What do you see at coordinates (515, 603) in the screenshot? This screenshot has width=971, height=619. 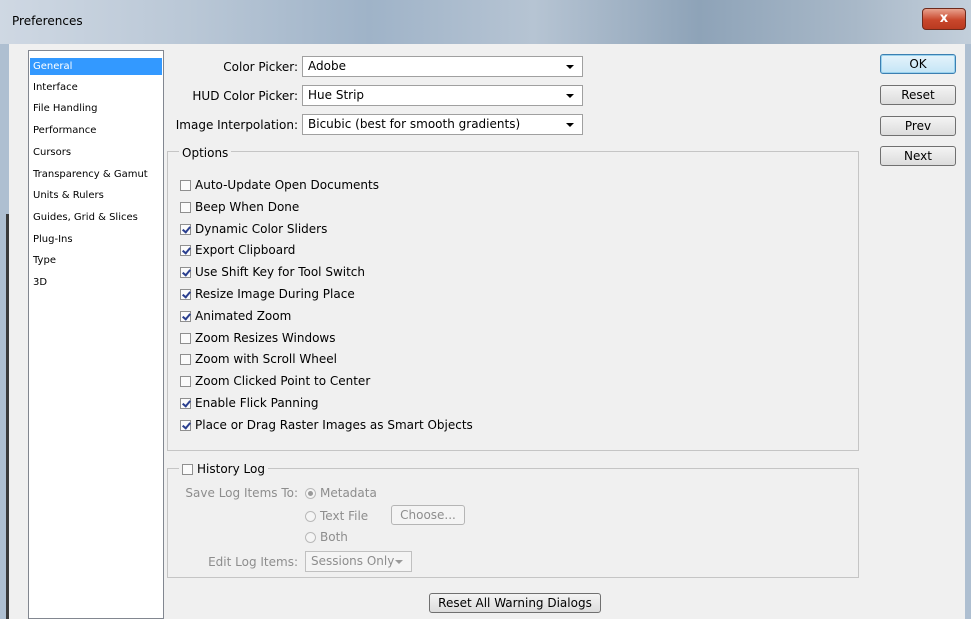 I see `reset-warning-dialogs-button: Reset All Warning Dialogs` at bounding box center [515, 603].